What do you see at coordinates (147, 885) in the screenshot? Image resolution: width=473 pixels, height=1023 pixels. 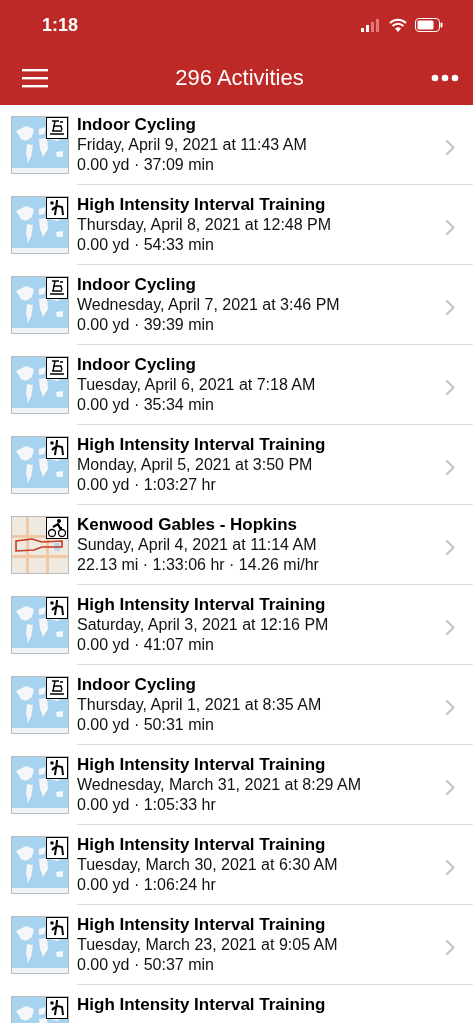 I see `activity-stats: 0.00 yd · 1:06:24 hr` at bounding box center [147, 885].